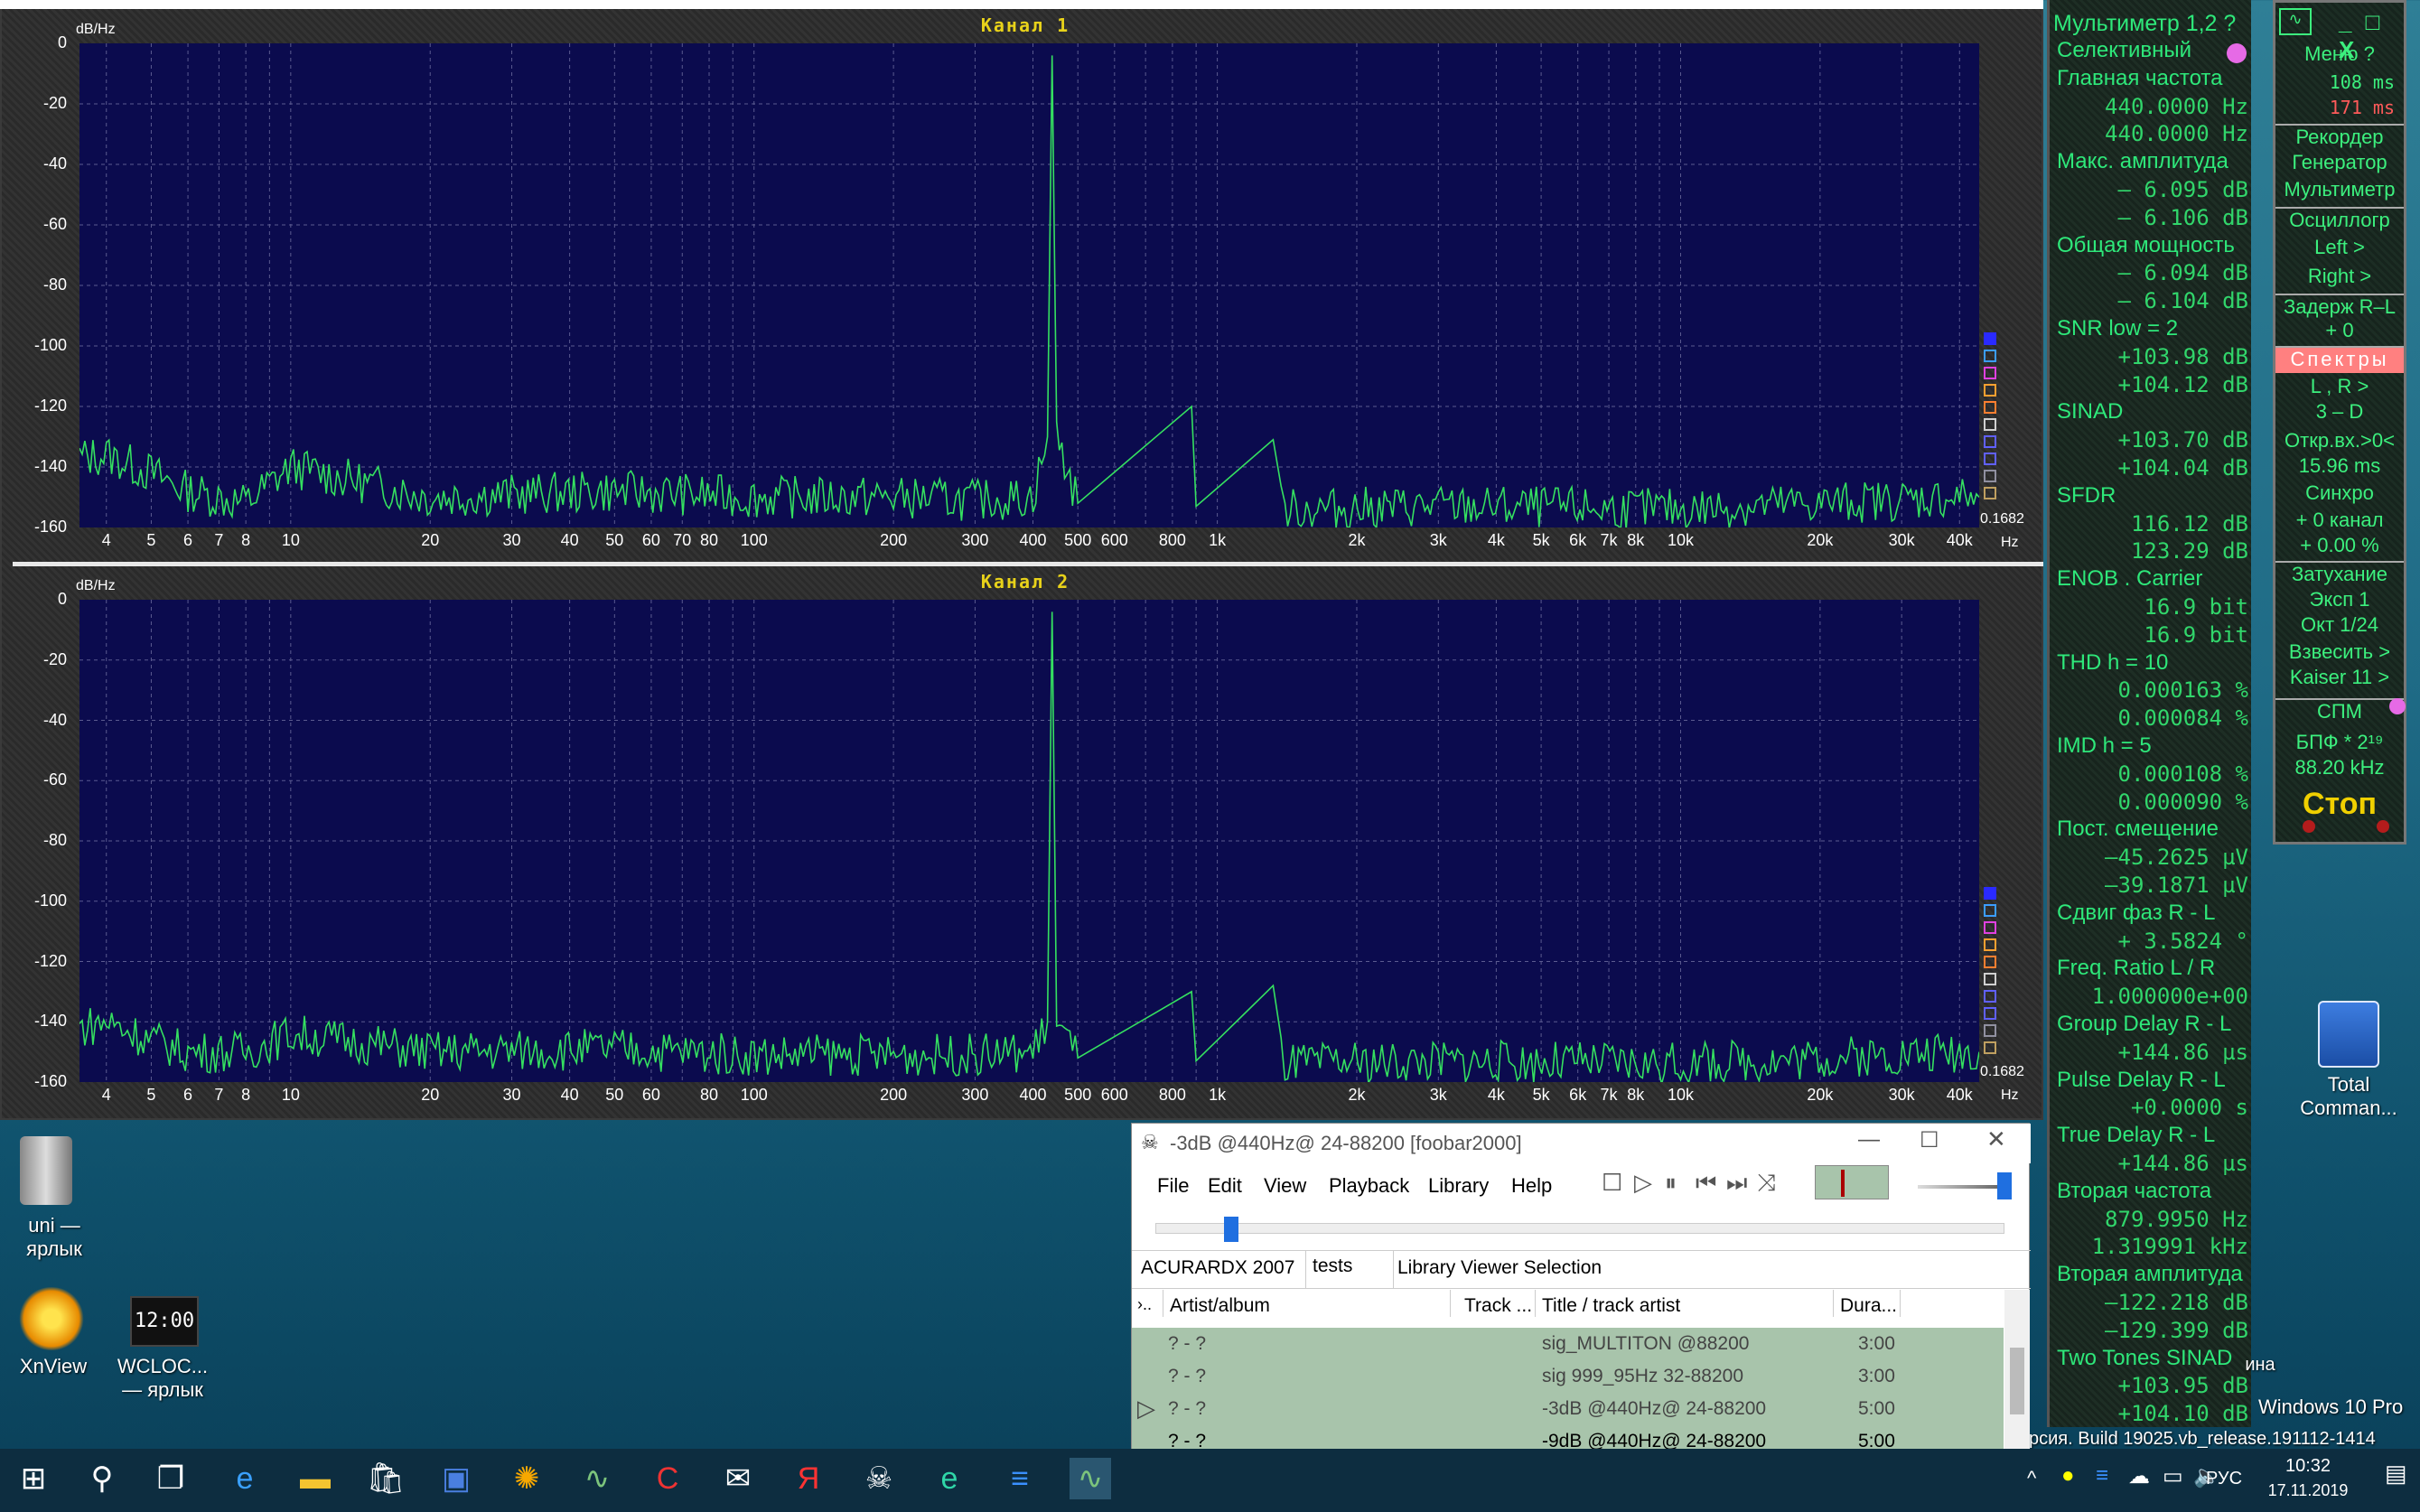 The height and width of the screenshot is (1512, 2420). Describe the element at coordinates (2260, 1365) in the screenshot. I see `recycle-bin-partial-label: ина` at that location.